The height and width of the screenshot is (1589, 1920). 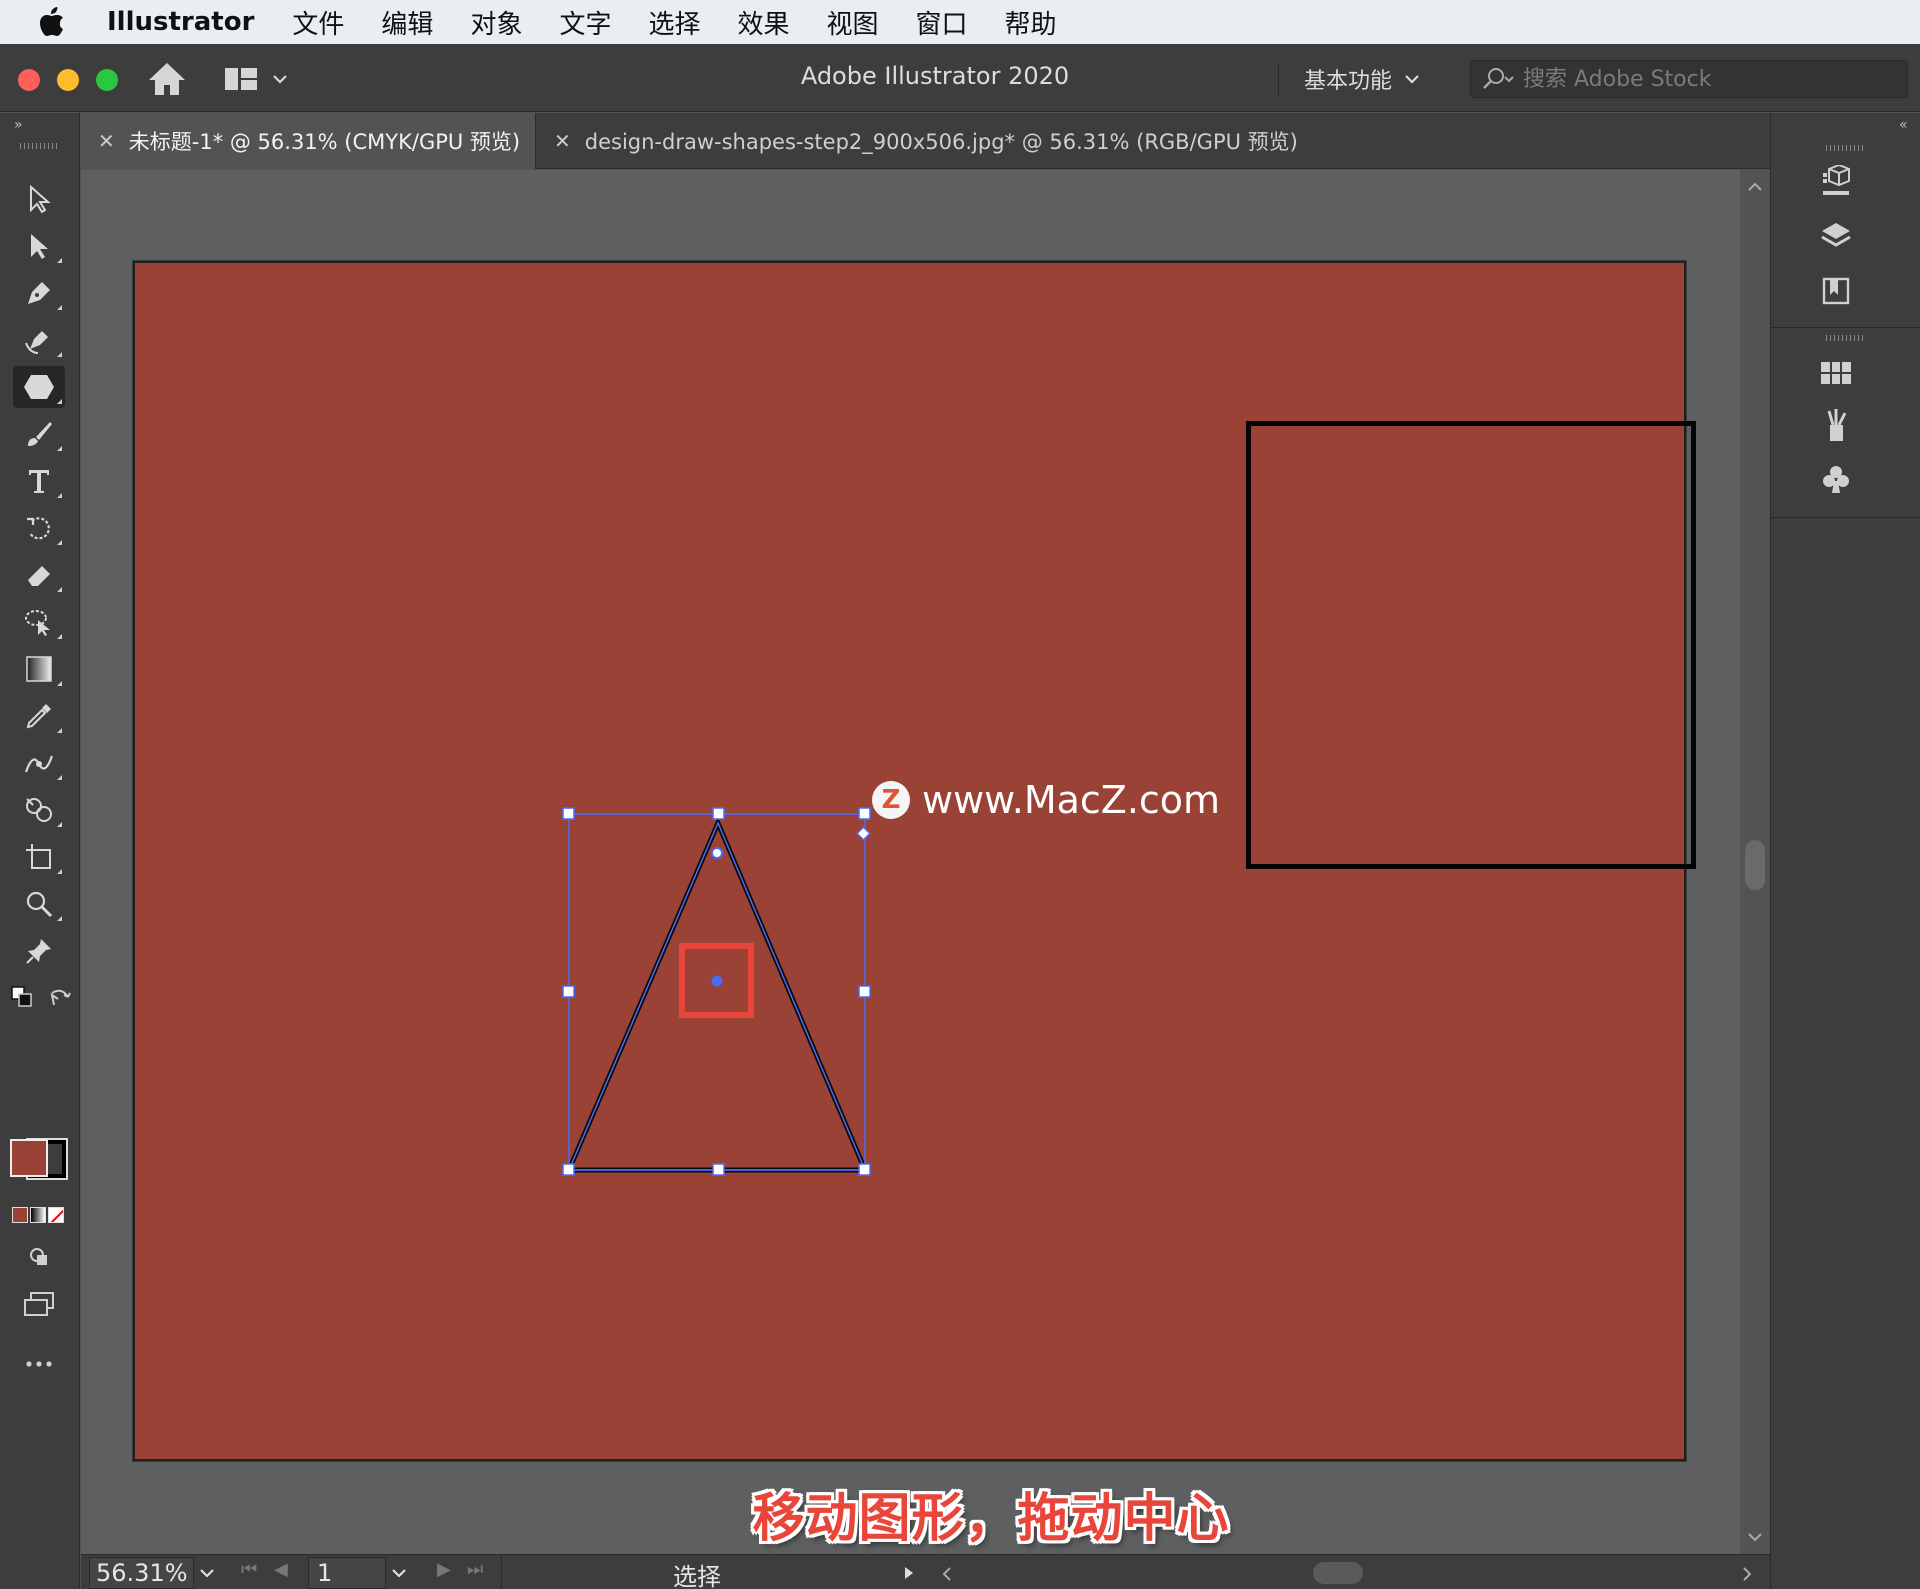 I want to click on macos-menu-bar: Illustrator 文件 编辑 对象 文字 选择 效果 视图 窗口 帮助, so click(x=960, y=22).